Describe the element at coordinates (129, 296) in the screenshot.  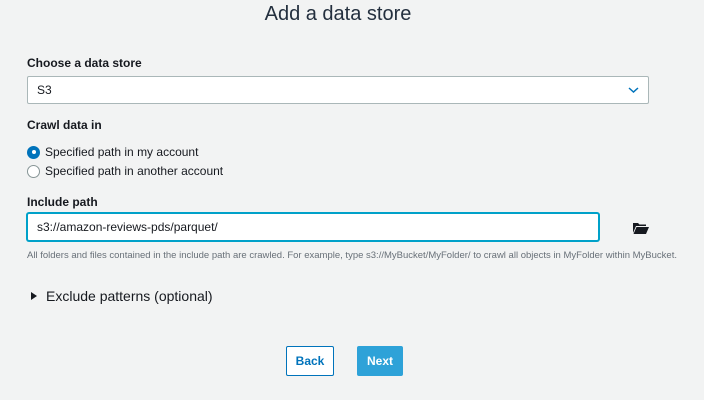
I see `exclude-patterns-label: Exclude patterns (optional)` at that location.